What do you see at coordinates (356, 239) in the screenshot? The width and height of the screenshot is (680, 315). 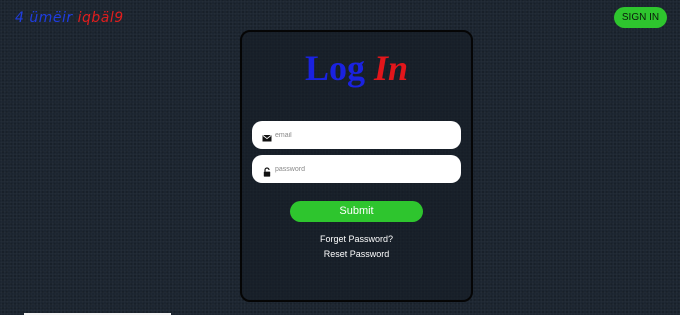 I see `forget-password-link: Forget Password?` at bounding box center [356, 239].